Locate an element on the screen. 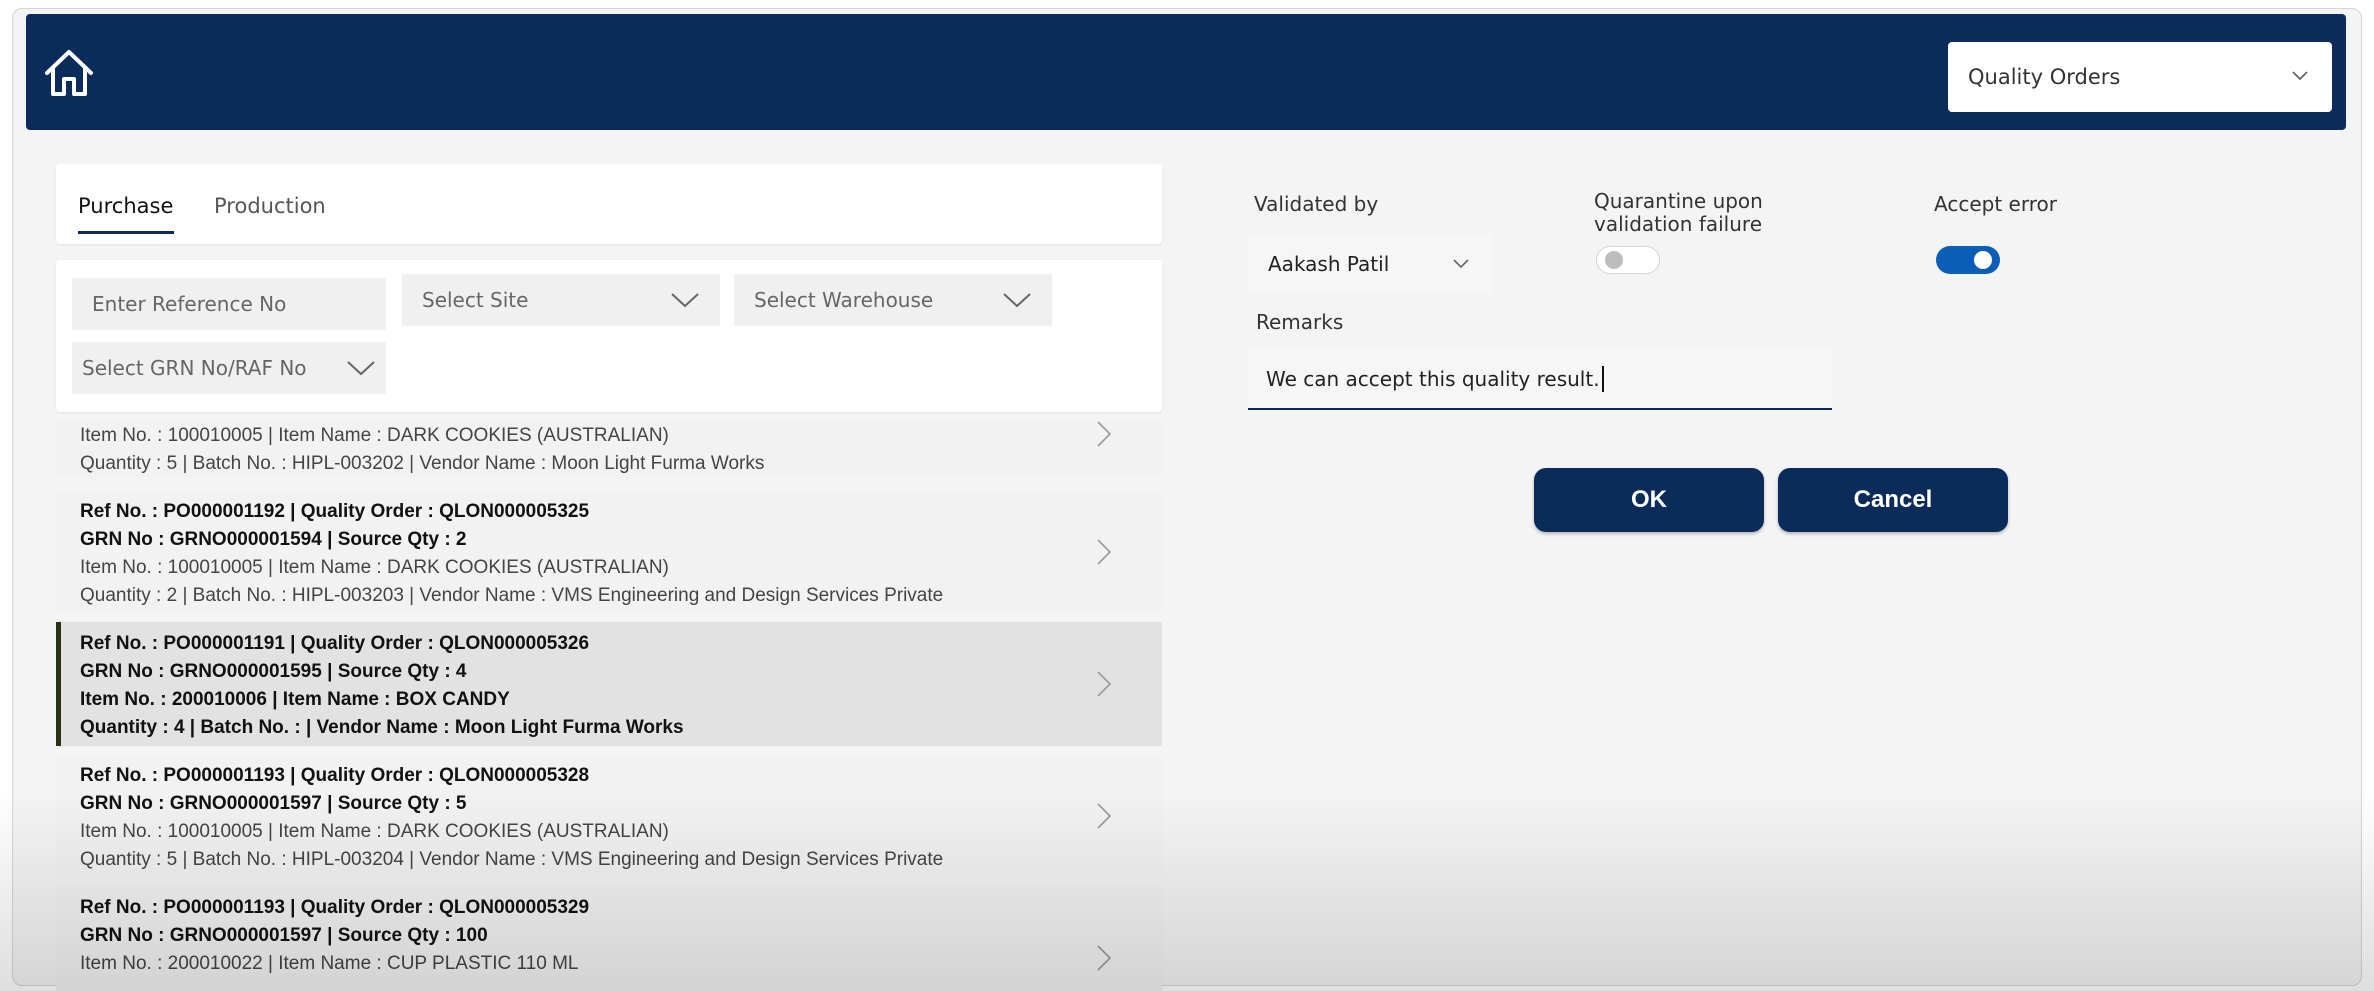 The width and height of the screenshot is (2374, 991). warehouse-dropdown: Select Warehouse is located at coordinates (893, 300).